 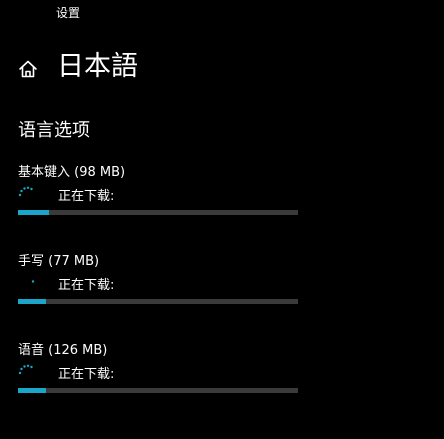 What do you see at coordinates (28, 69) in the screenshot?
I see `home-icon` at bounding box center [28, 69].